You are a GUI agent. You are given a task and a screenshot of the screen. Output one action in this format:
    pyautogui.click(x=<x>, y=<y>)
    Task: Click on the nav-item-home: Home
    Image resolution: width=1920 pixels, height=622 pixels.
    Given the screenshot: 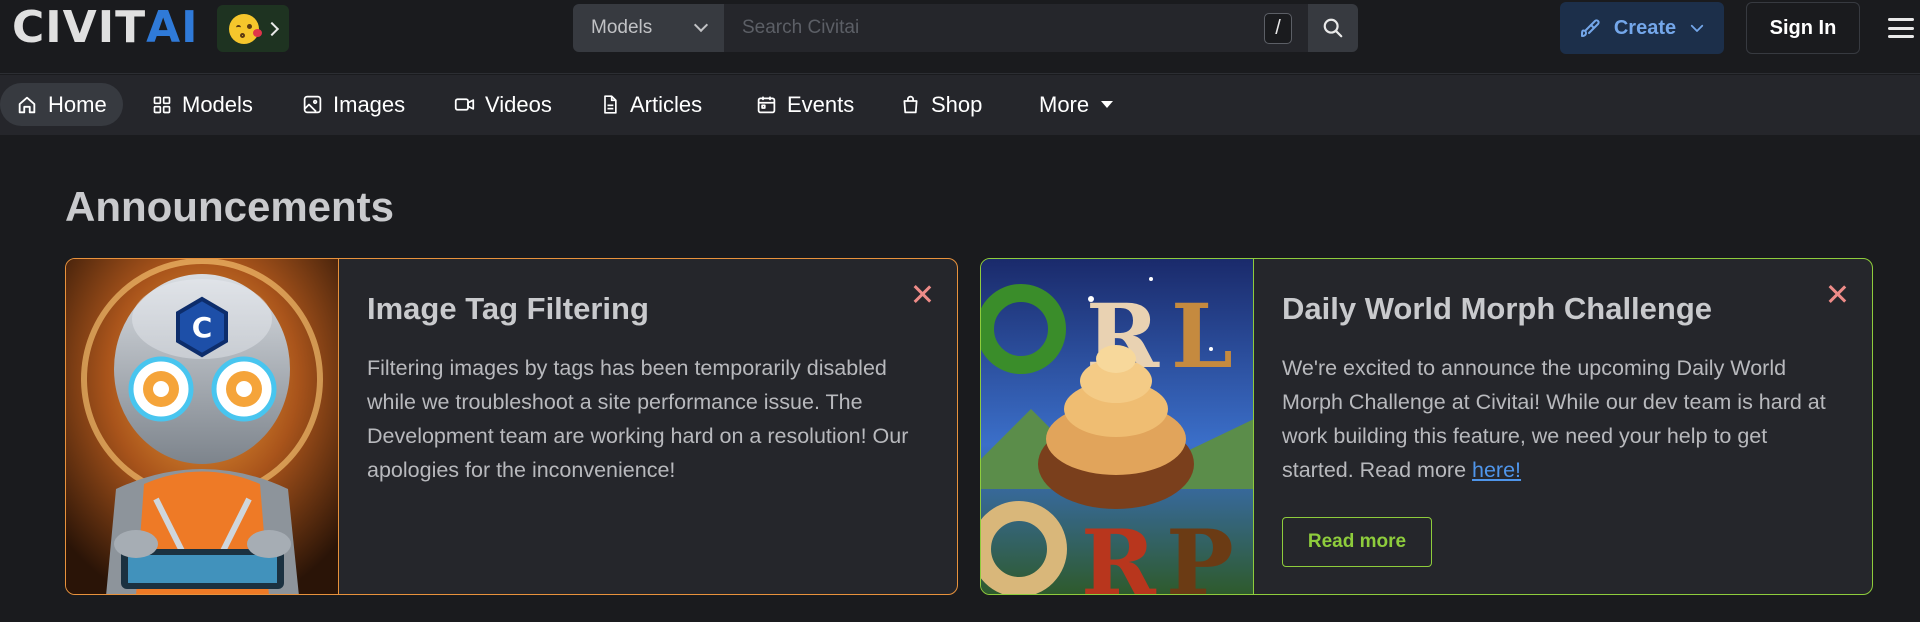 What is the action you would take?
    pyautogui.click(x=61, y=104)
    